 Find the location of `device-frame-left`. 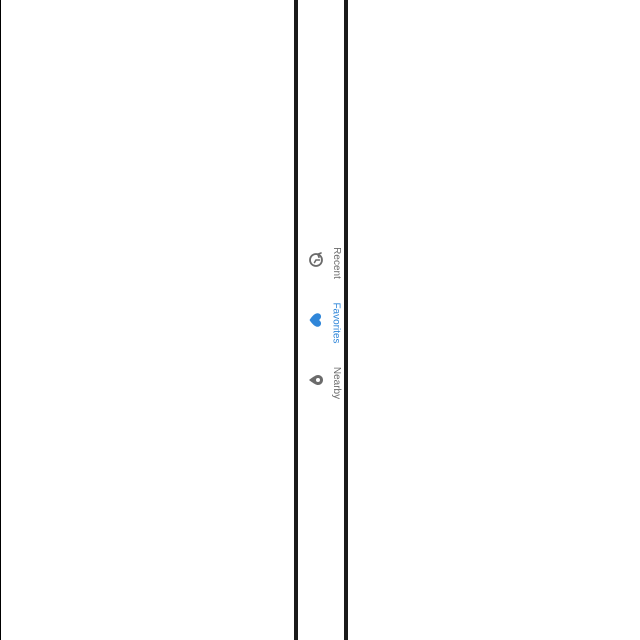

device-frame-left is located at coordinates (296, 320).